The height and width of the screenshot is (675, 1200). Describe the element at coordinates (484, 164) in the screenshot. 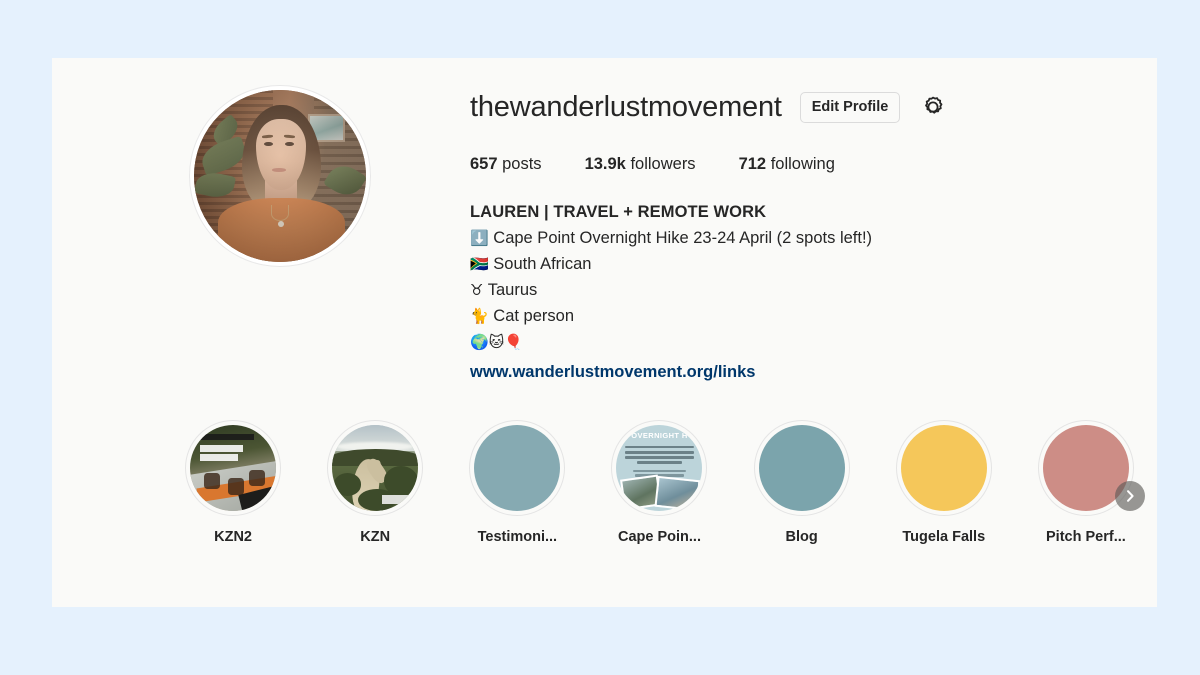

I see `stat-posts-value: 657` at that location.